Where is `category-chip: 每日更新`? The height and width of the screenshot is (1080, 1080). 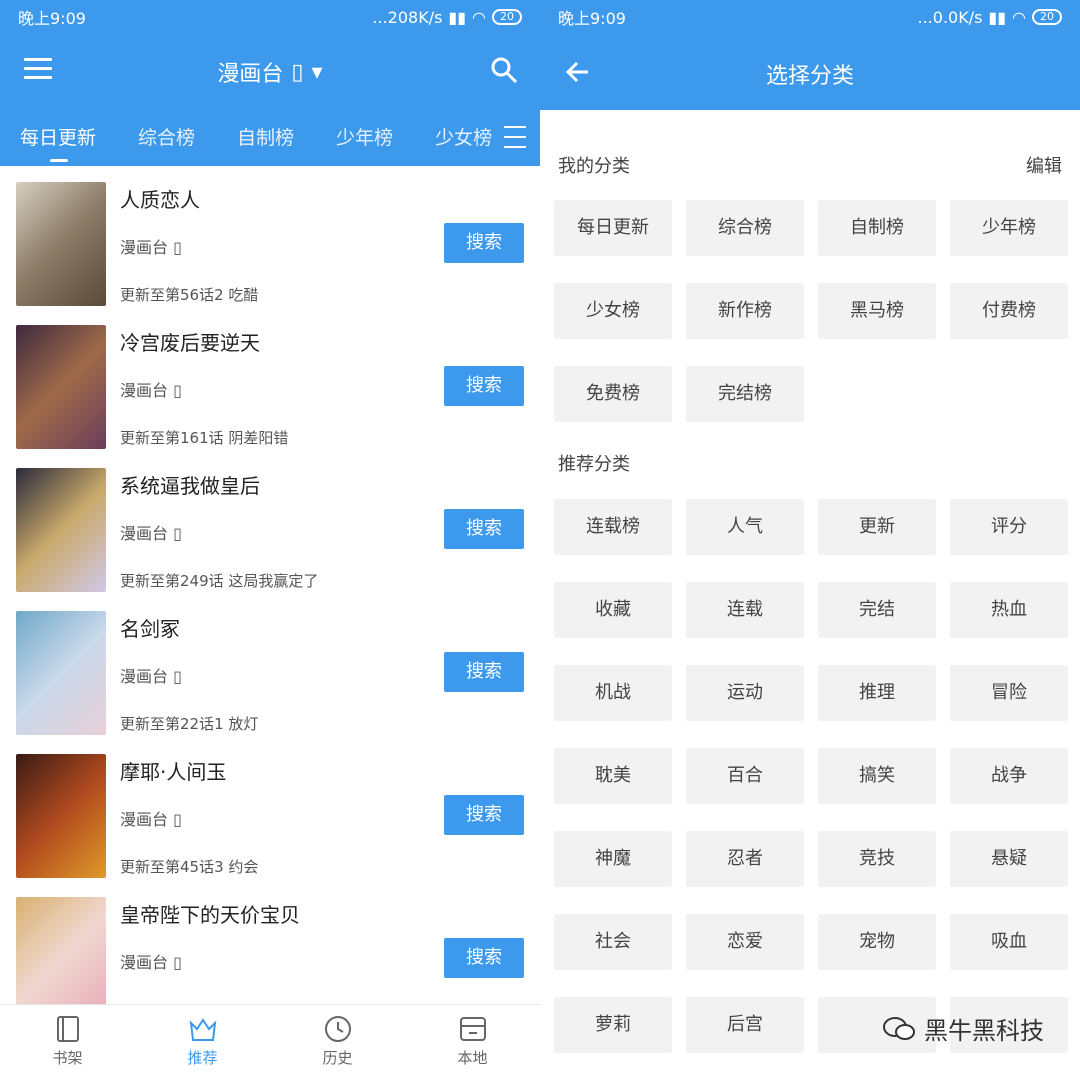
category-chip: 每日更新 is located at coordinates (613, 228).